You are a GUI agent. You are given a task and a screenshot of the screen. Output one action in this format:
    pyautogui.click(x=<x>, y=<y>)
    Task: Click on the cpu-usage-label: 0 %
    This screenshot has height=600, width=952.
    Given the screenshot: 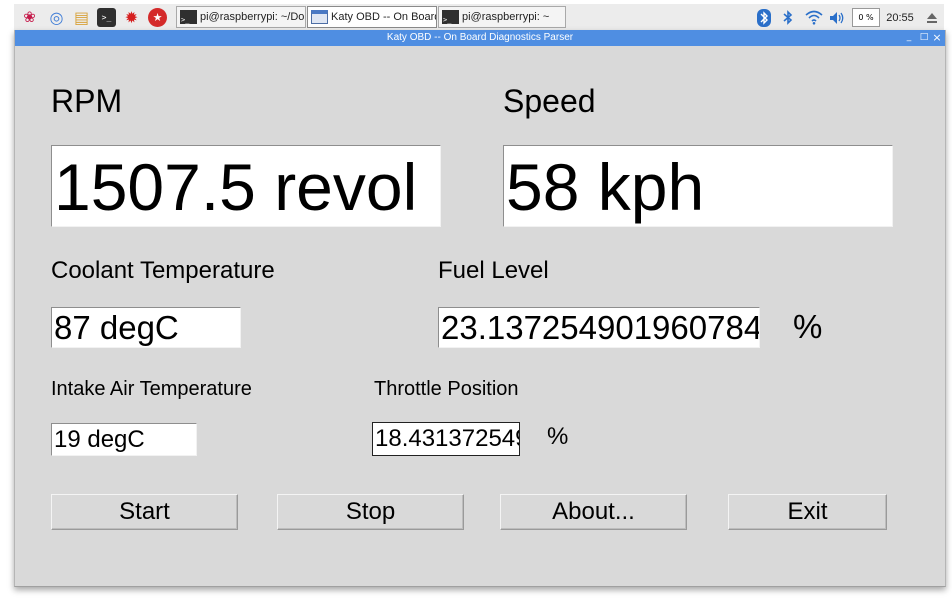 What is the action you would take?
    pyautogui.click(x=866, y=17)
    